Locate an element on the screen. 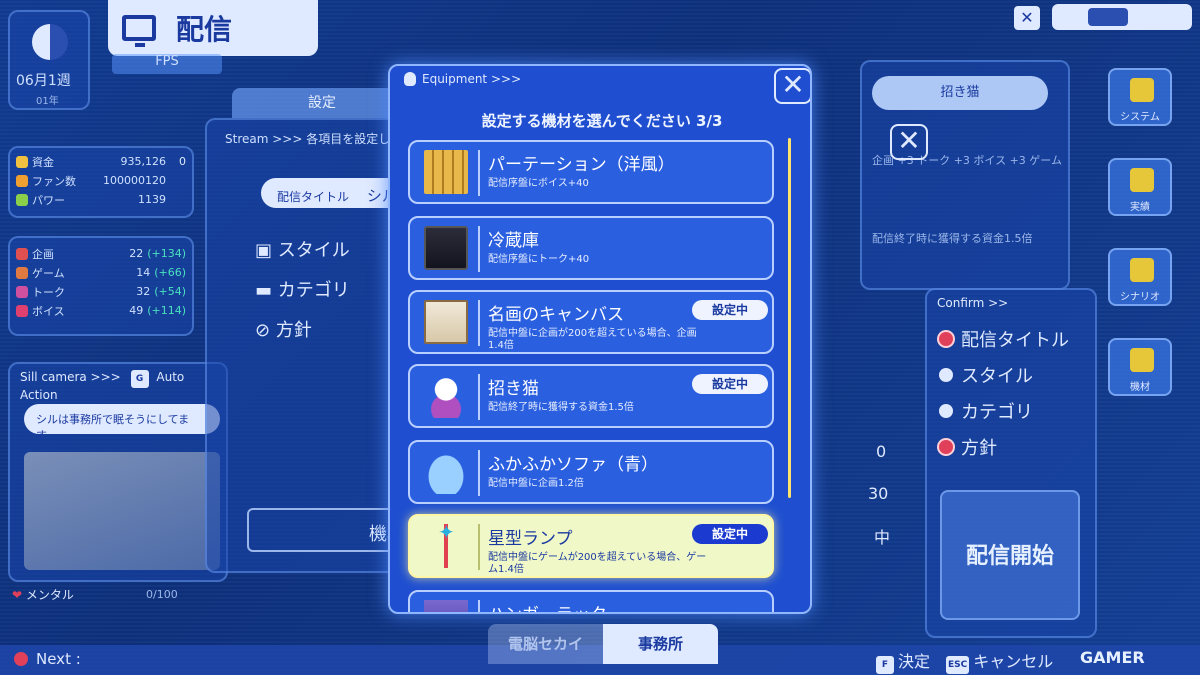  confirm-item: カテゴリ is located at coordinates (1011, 411).